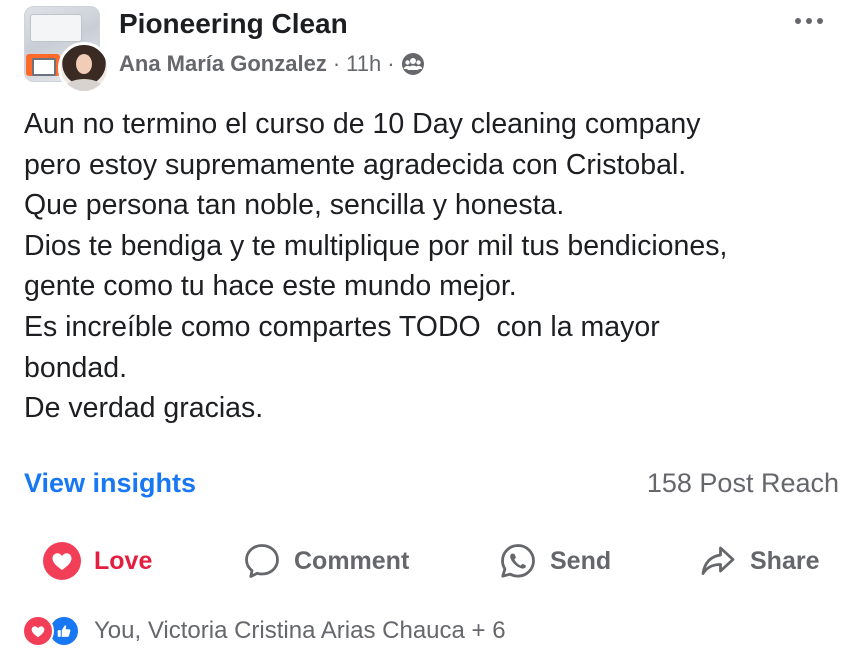 Image resolution: width=845 pixels, height=656 pixels. What do you see at coordinates (270, 286) in the screenshot?
I see `post-text-line: gente como tu hace este mundo mejor.` at bounding box center [270, 286].